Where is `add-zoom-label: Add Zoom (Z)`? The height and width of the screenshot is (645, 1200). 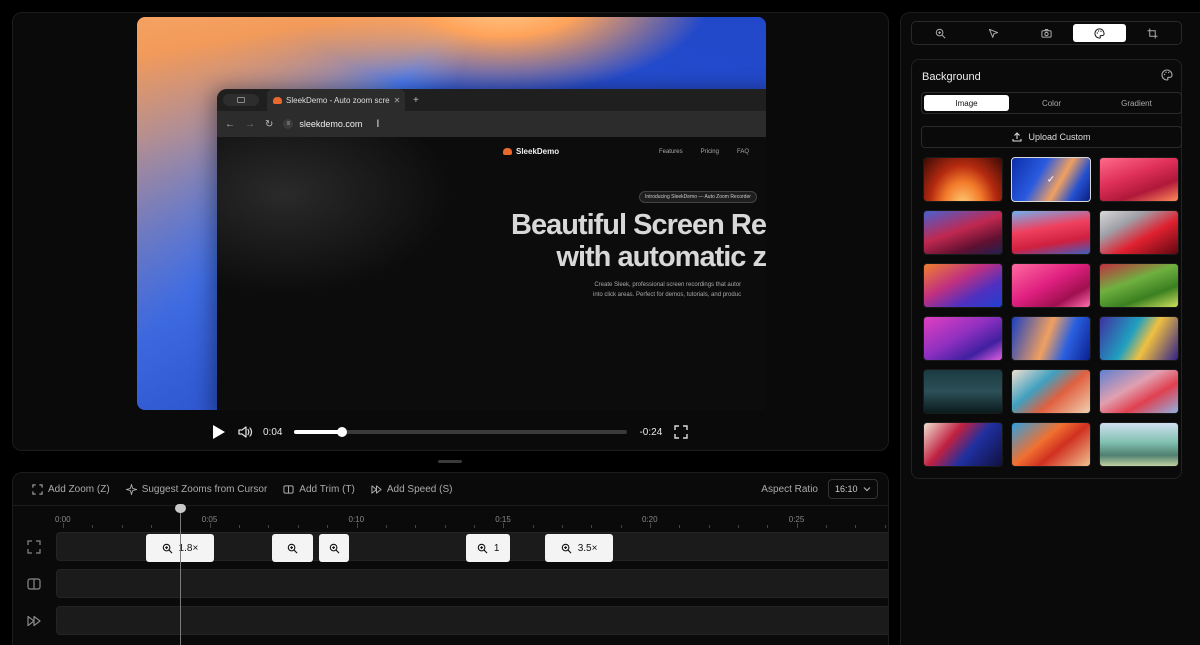 add-zoom-label: Add Zoom (Z) is located at coordinates (79, 489).